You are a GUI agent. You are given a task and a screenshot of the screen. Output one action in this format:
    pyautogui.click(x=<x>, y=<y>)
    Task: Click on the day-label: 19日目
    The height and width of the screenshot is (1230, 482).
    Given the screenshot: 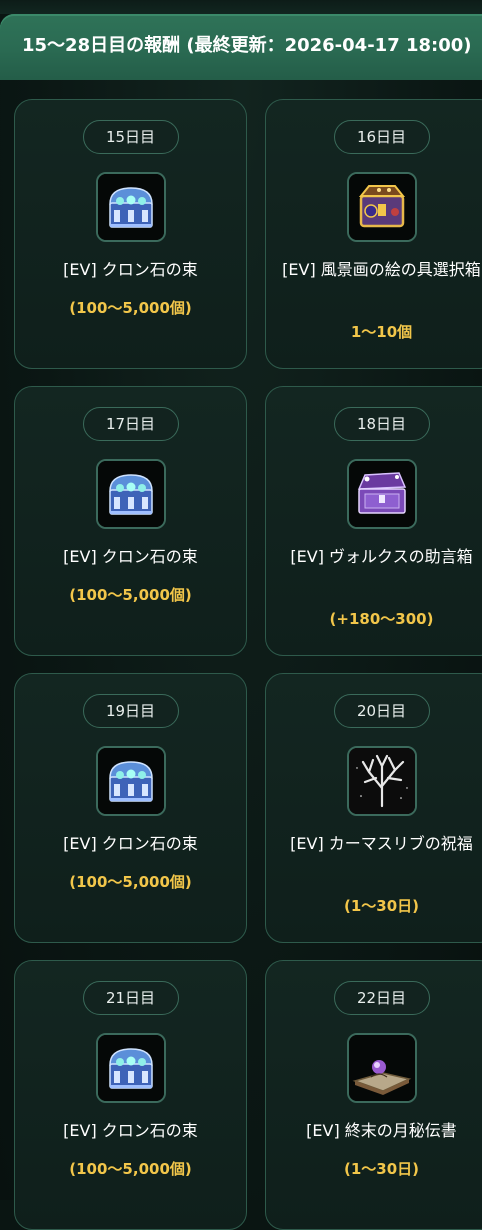 What is the action you would take?
    pyautogui.click(x=130, y=711)
    